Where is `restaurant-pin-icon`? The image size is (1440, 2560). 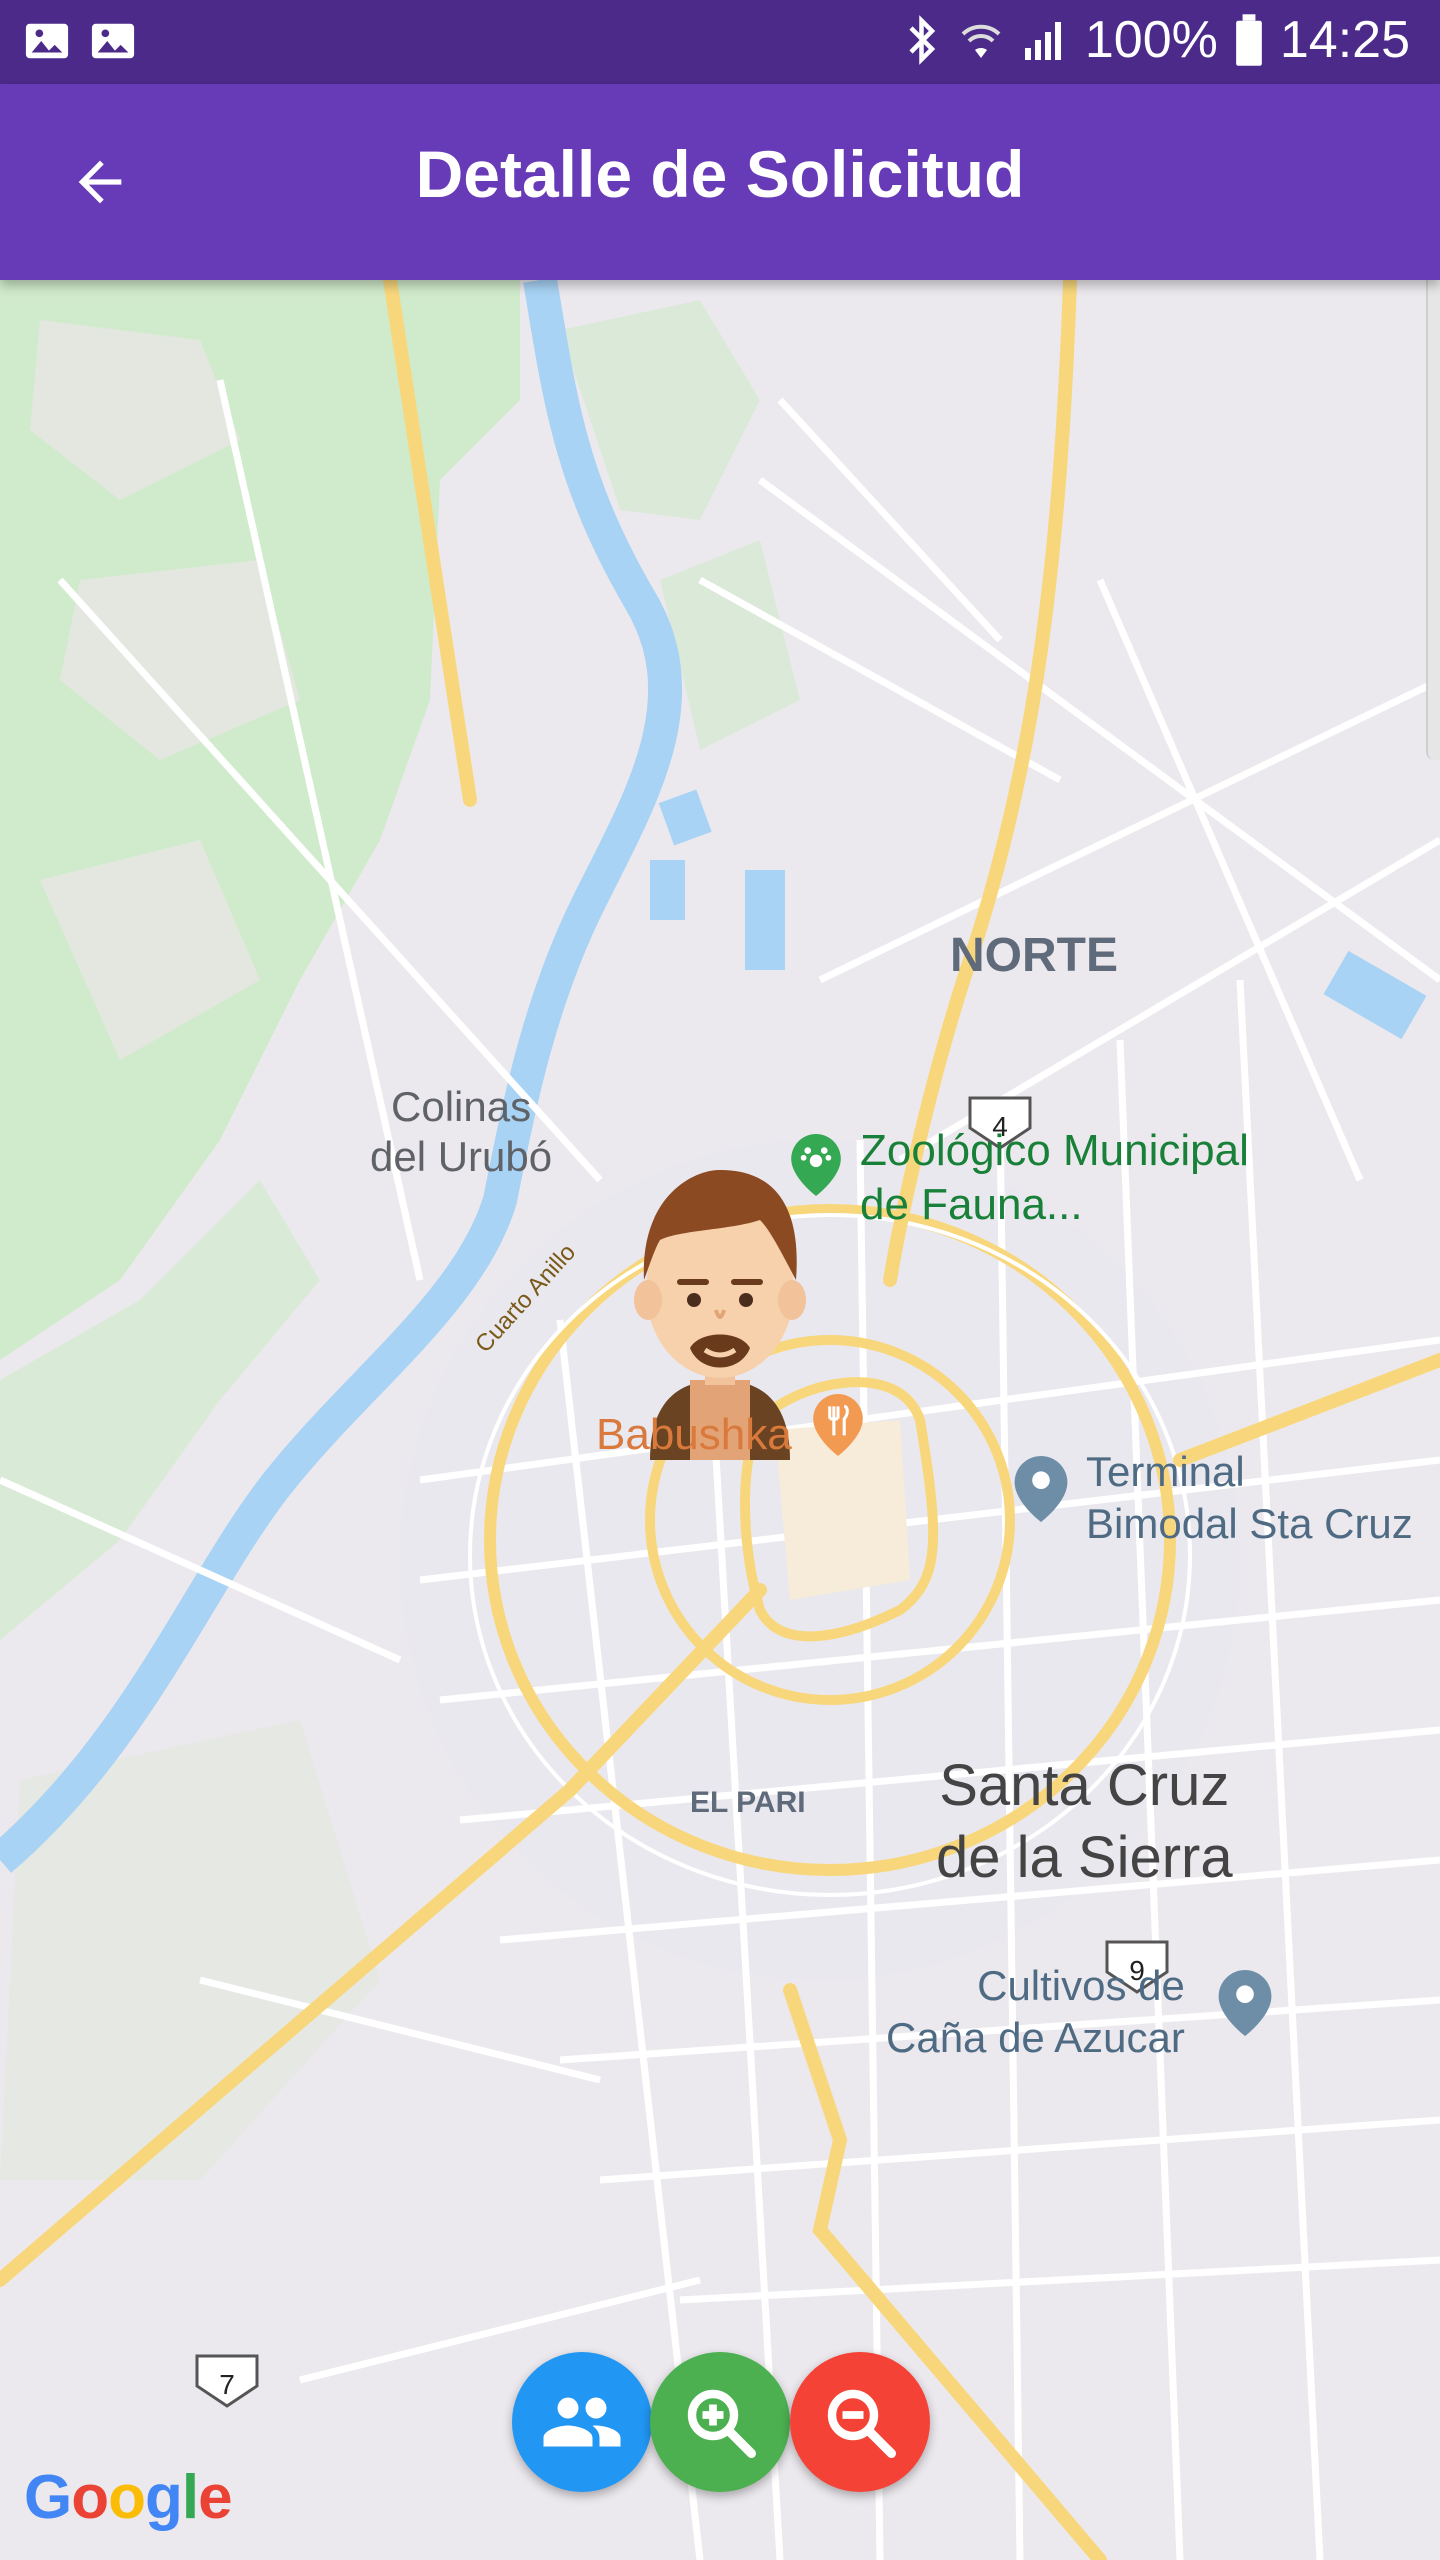
restaurant-pin-icon is located at coordinates (838, 1425).